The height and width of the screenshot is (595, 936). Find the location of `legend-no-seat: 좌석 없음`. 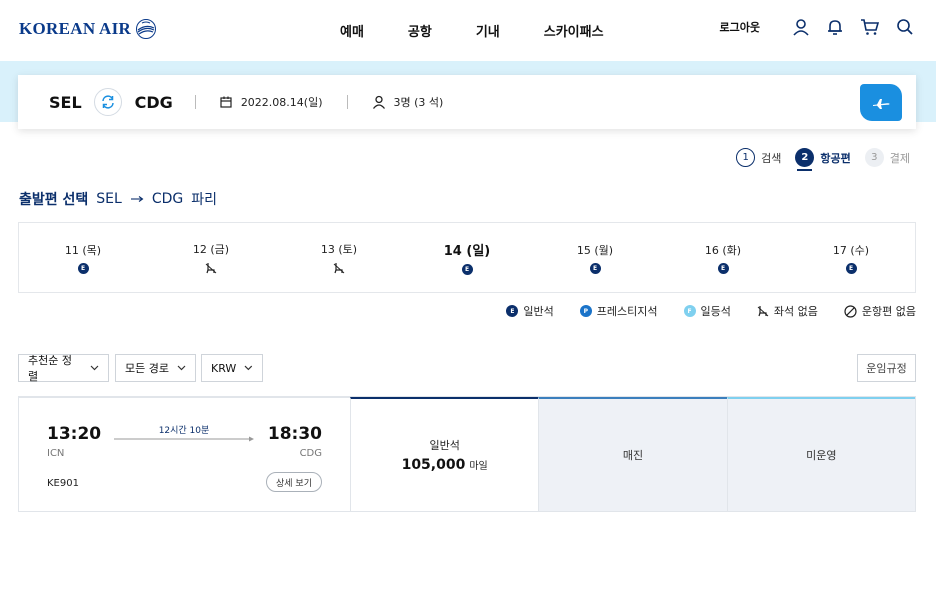

legend-no-seat: 좌석 없음 is located at coordinates (787, 311).